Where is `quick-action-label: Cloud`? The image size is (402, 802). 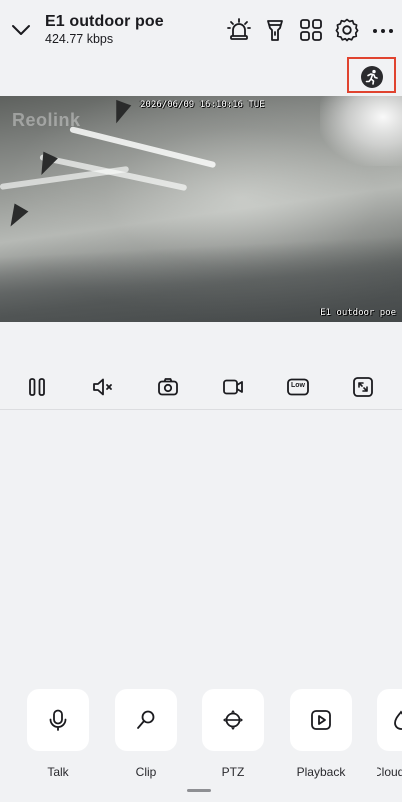
quick-action-label: Cloud is located at coordinates (389, 772).